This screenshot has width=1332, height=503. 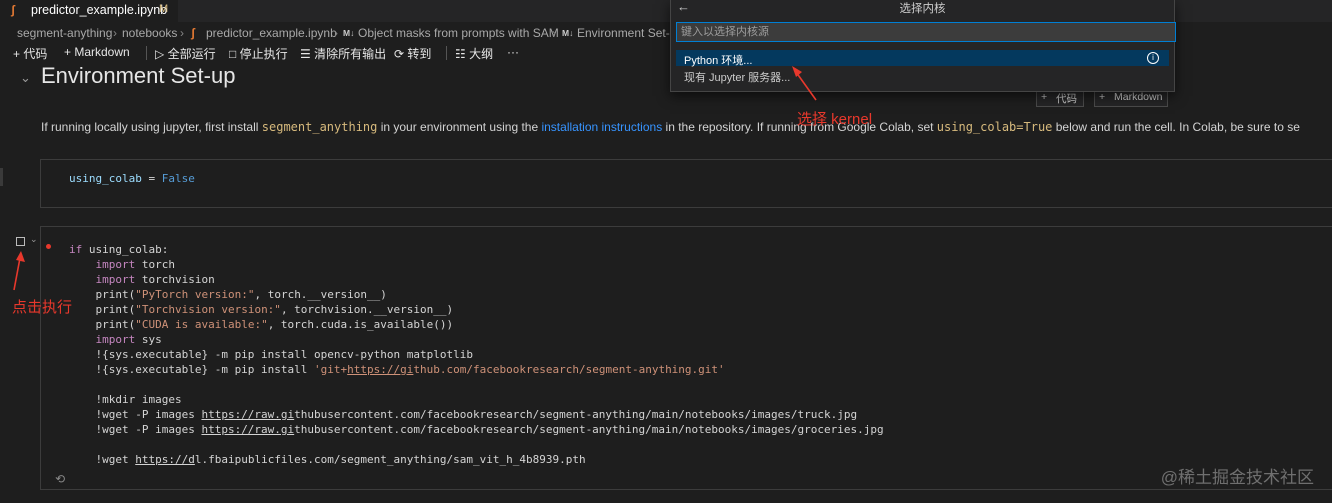 What do you see at coordinates (835, 119) in the screenshot?
I see `annotation-select-kernel: 选择 kernel` at bounding box center [835, 119].